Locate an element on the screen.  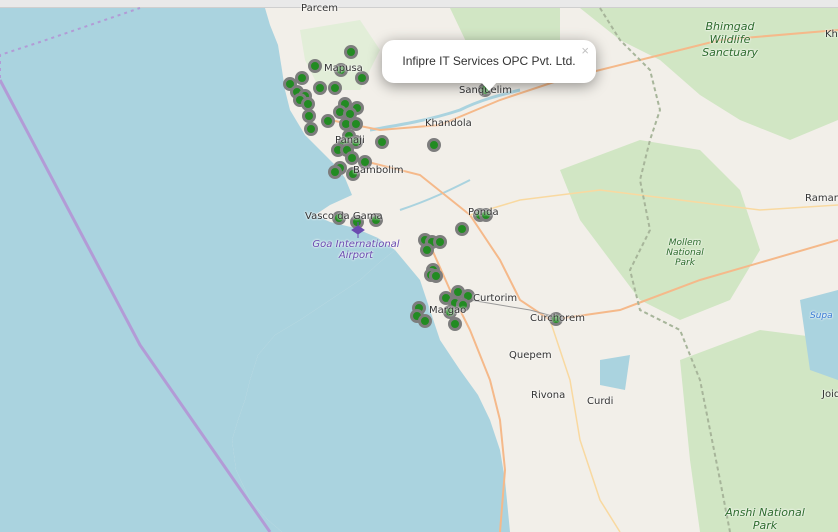
label-kh: Kh is located at coordinates (831, 34).